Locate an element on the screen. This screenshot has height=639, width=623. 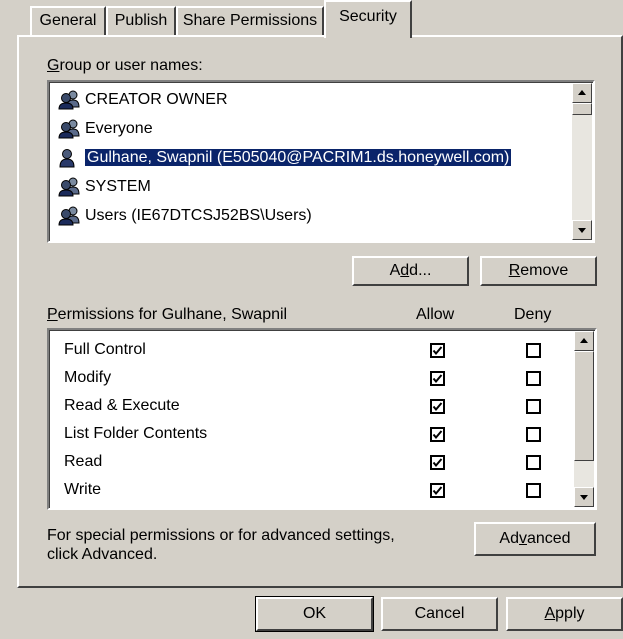
user-icon is located at coordinates (70, 158).